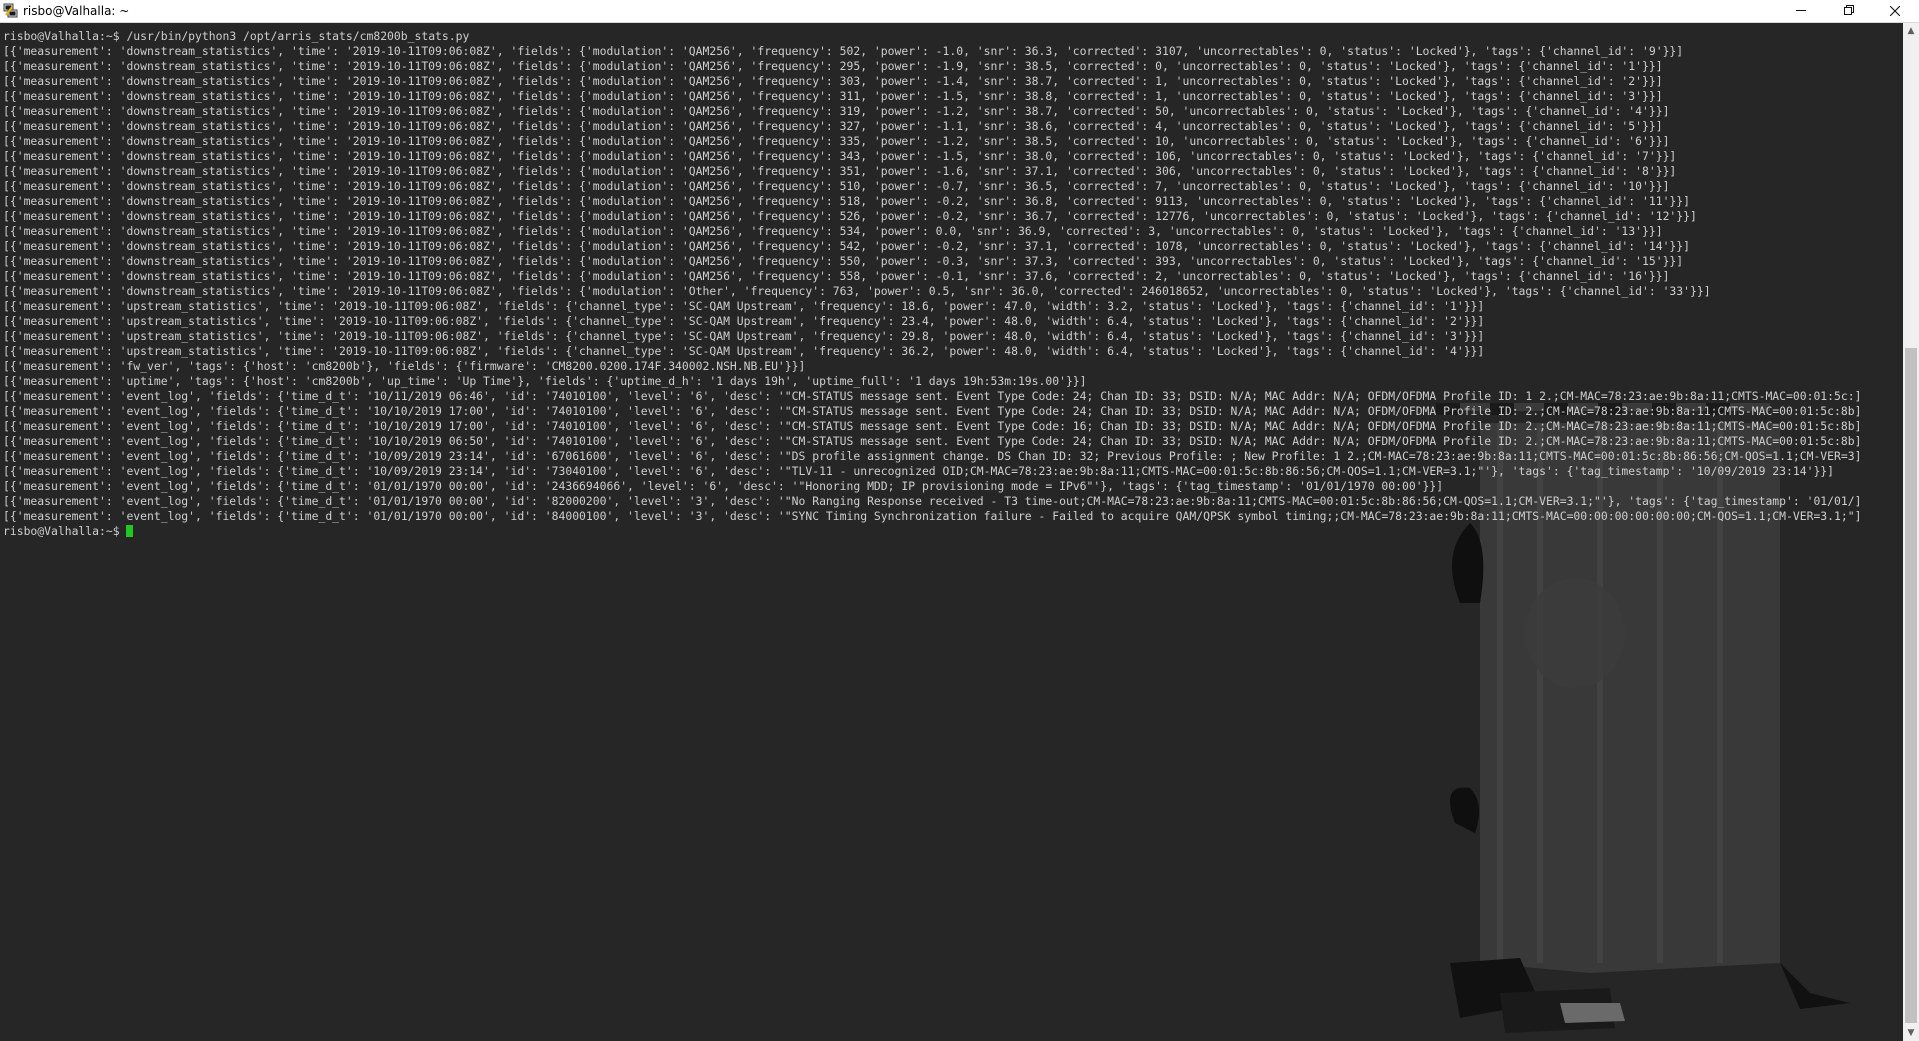 Image resolution: width=1919 pixels, height=1041 pixels. I want to click on scroll-down-button: ▼, so click(1911, 1033).